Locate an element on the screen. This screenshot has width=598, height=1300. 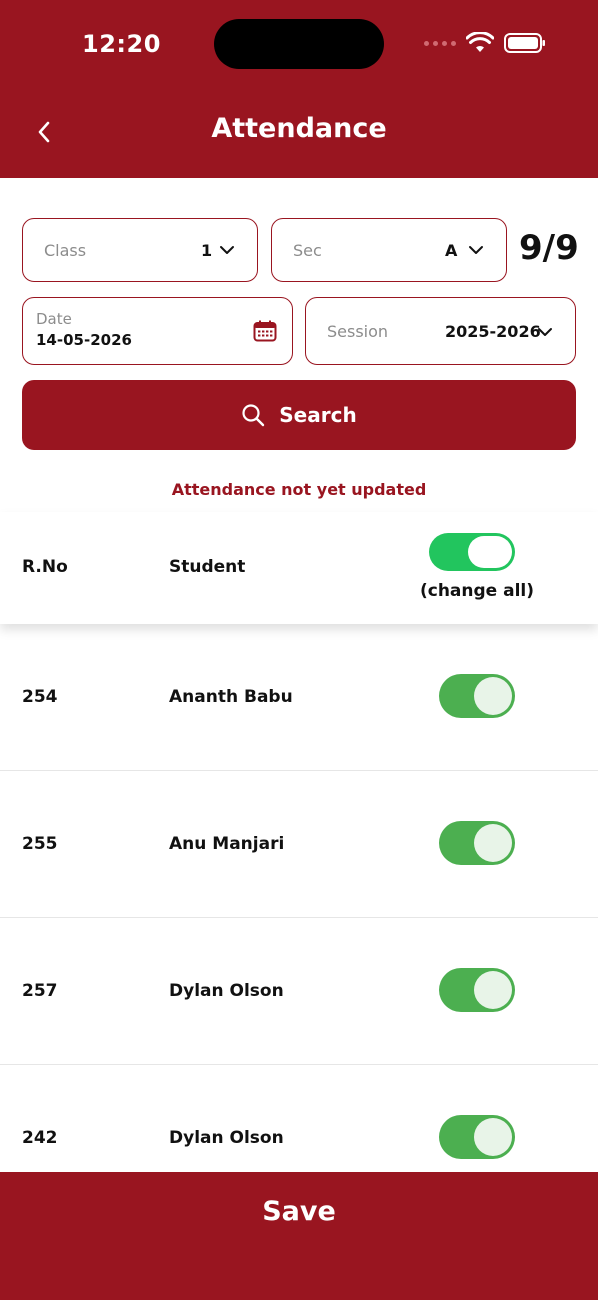
section-label: Sec is located at coordinates (307, 250).